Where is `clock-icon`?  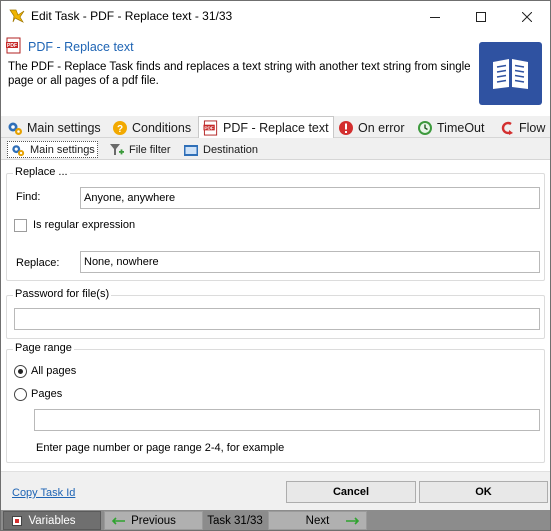
clock-icon is located at coordinates (425, 128).